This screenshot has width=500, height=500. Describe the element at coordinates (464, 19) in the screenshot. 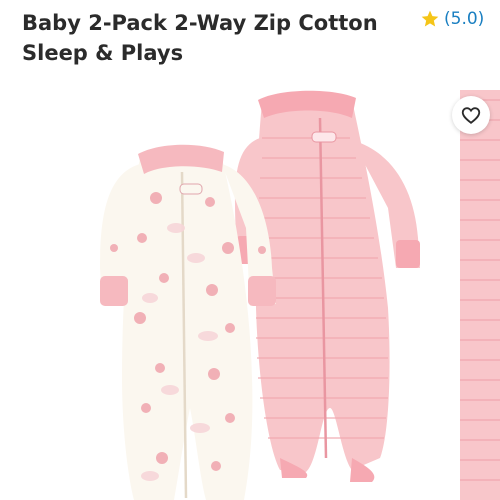

I see `rating-score: (5.0)` at that location.